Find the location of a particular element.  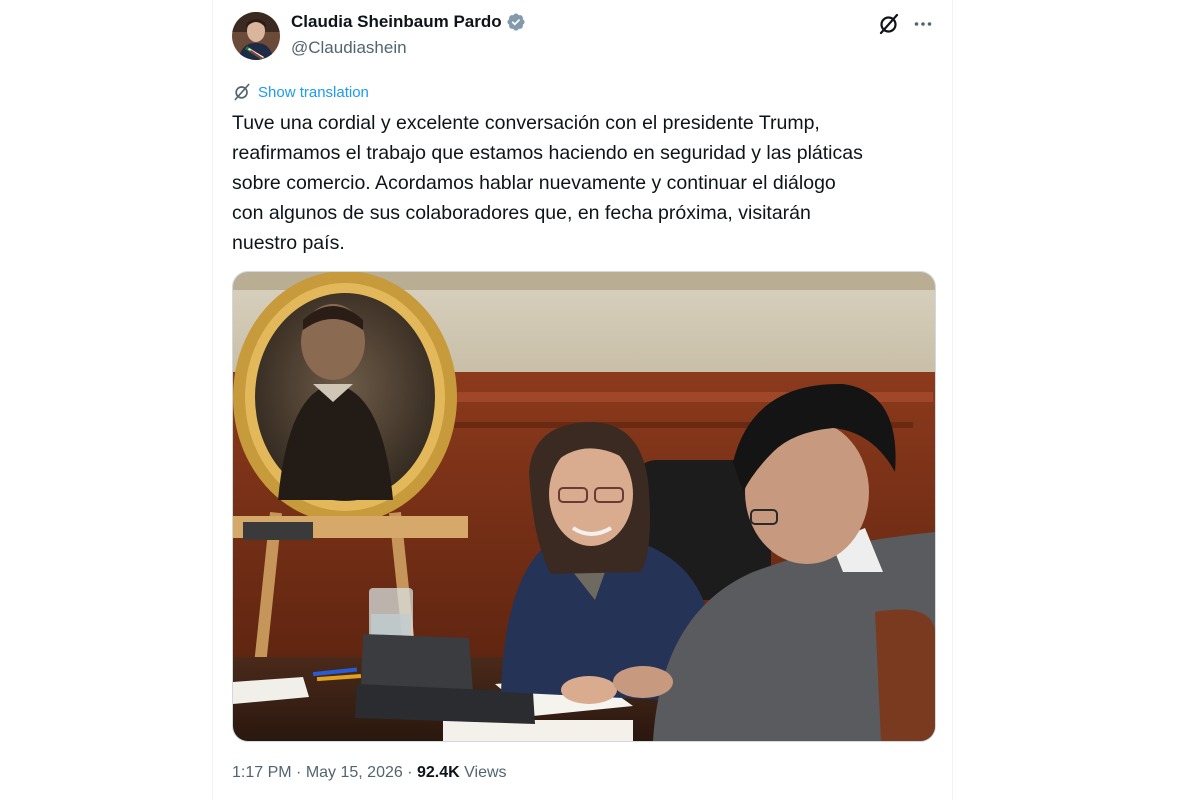

tweet-date: May 15, 2026 is located at coordinates (354, 772).